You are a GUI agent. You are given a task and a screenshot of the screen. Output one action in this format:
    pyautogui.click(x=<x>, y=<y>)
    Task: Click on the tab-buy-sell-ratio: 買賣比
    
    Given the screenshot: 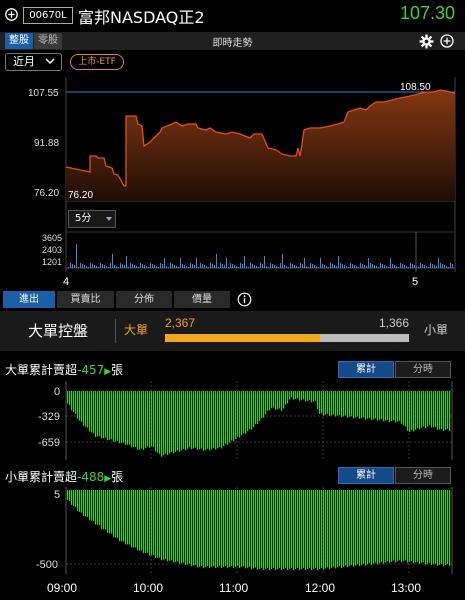 What is the action you would take?
    pyautogui.click(x=85, y=299)
    